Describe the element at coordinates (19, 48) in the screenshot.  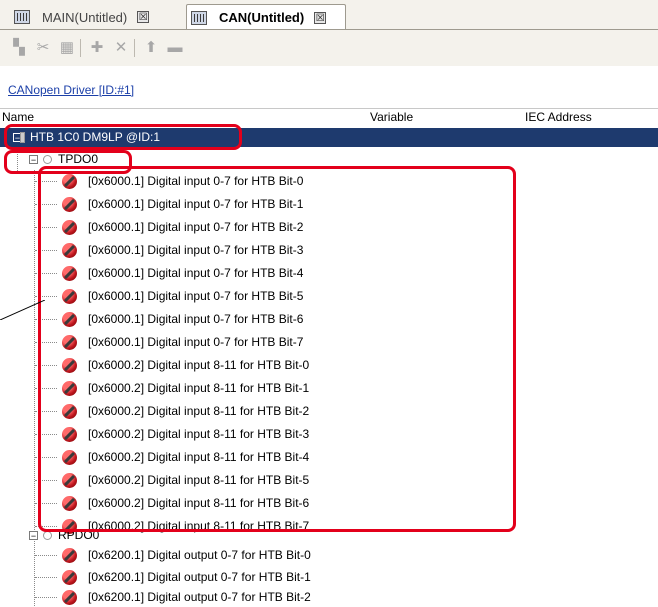
I see `stack-icon: ▚` at that location.